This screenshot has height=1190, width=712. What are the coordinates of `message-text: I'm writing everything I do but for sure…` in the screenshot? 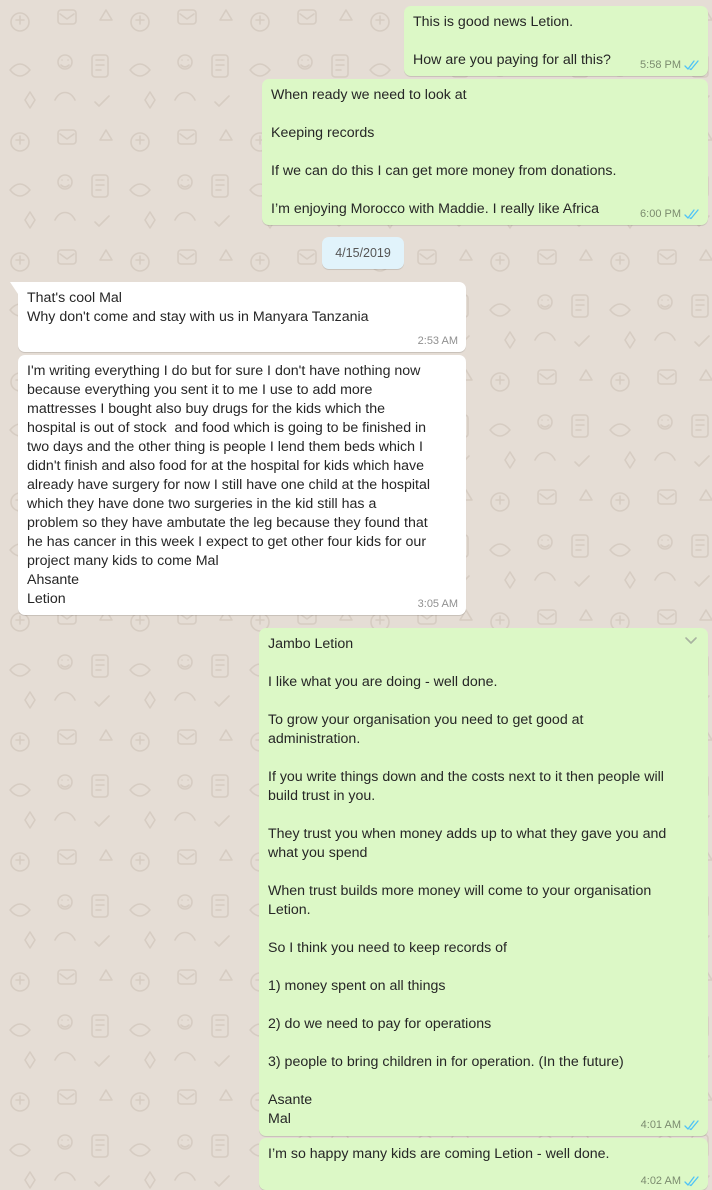 It's located at (228, 485).